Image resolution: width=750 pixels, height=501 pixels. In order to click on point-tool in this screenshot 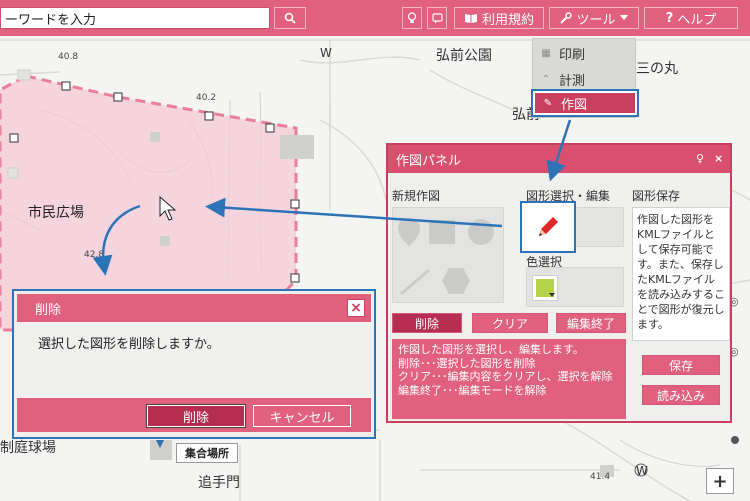, I will do `click(409, 232)`.